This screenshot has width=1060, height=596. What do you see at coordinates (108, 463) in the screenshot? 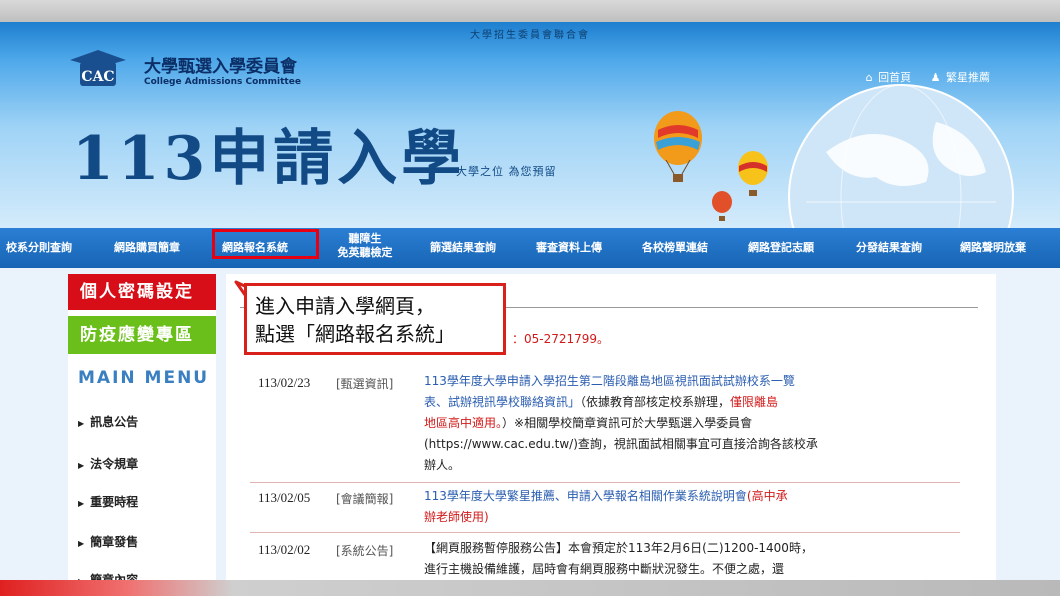
I see `sidebar-item-regulations: ▶ 法令規章` at bounding box center [108, 463].